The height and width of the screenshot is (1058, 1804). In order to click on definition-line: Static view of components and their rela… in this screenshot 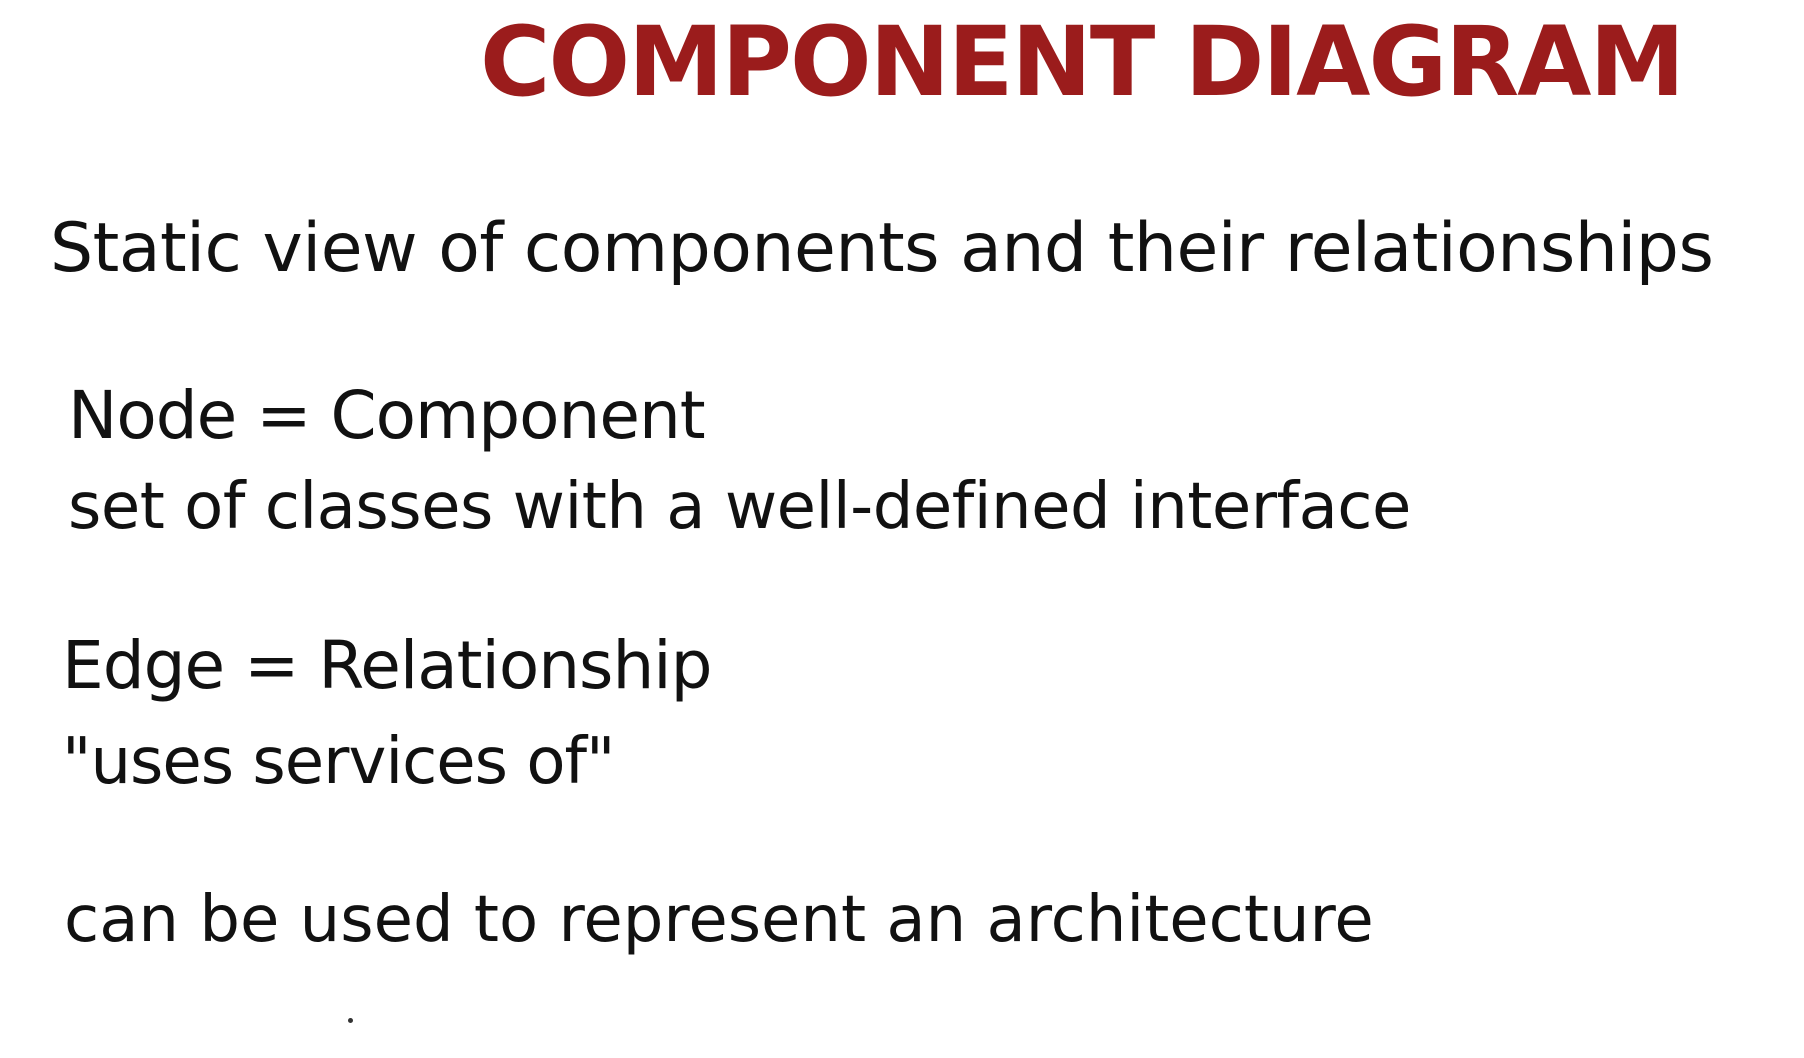, I will do `click(882, 248)`.